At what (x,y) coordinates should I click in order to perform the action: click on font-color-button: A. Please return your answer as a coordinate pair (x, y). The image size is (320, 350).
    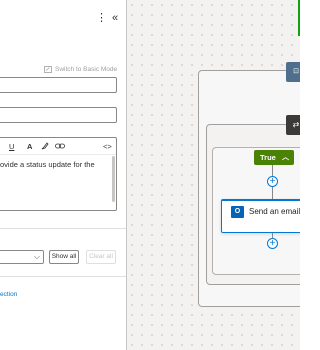
    Looking at the image, I should click on (29, 146).